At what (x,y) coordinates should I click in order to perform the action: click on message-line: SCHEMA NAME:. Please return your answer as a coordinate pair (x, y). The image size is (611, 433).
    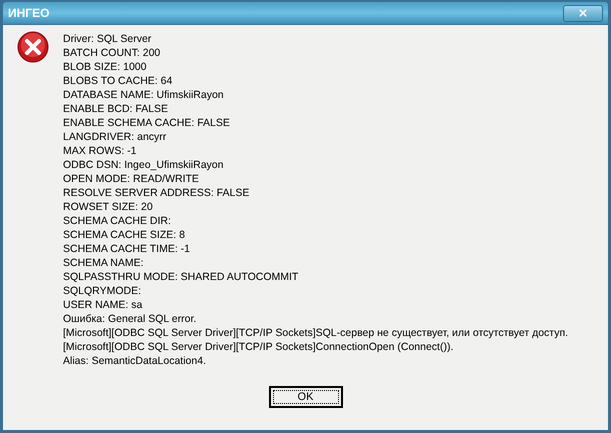
    Looking at the image, I should click on (104, 263).